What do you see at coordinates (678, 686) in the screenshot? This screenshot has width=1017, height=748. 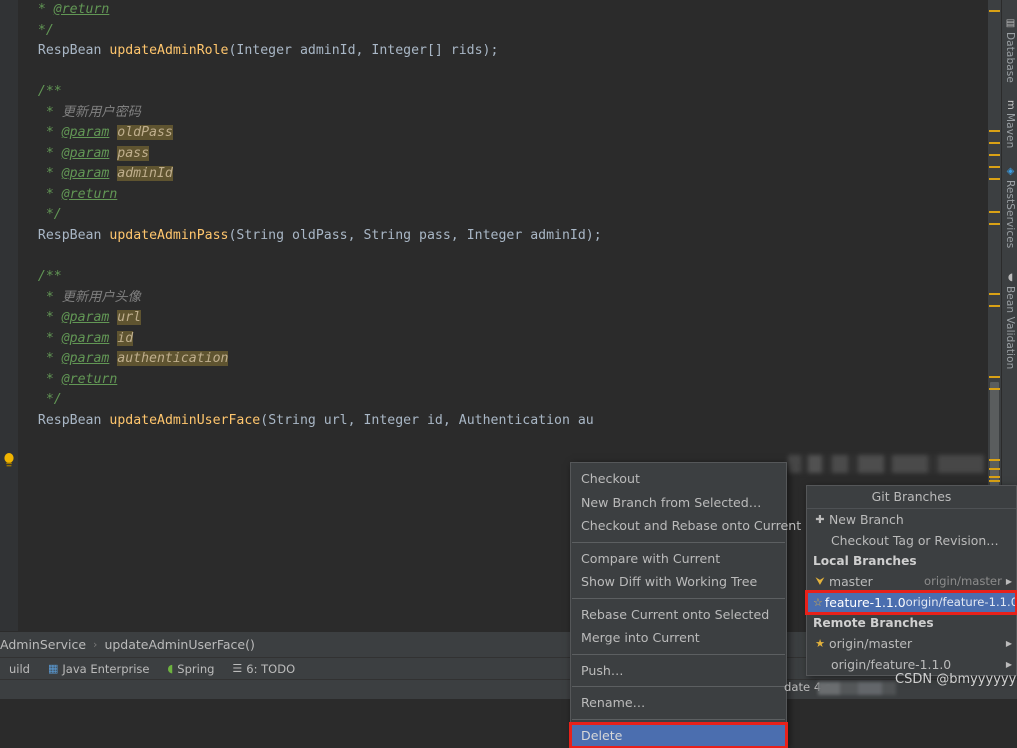 I see `menu-separator` at bounding box center [678, 686].